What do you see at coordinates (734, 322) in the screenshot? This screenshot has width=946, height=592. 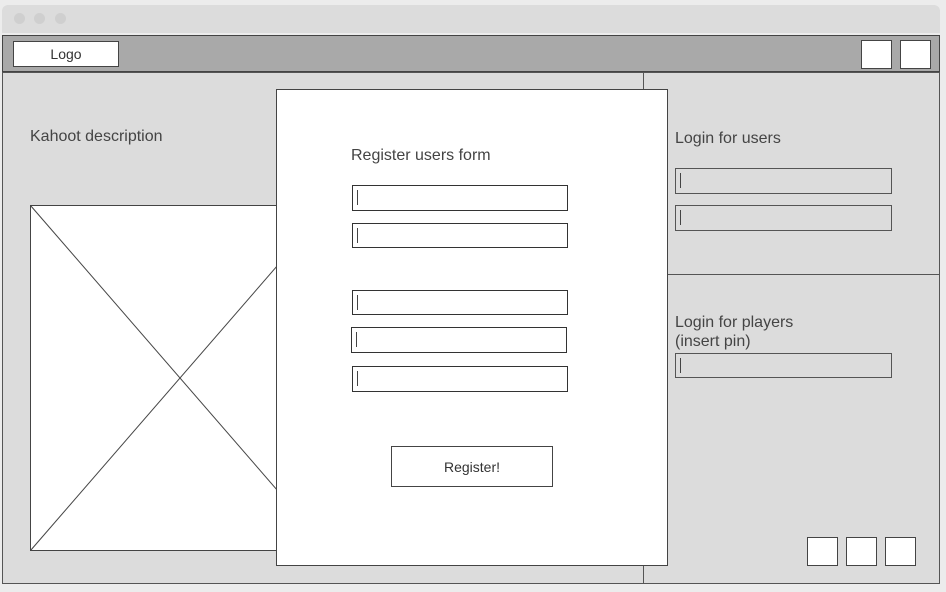 I see `login-players-title: Login for players` at bounding box center [734, 322].